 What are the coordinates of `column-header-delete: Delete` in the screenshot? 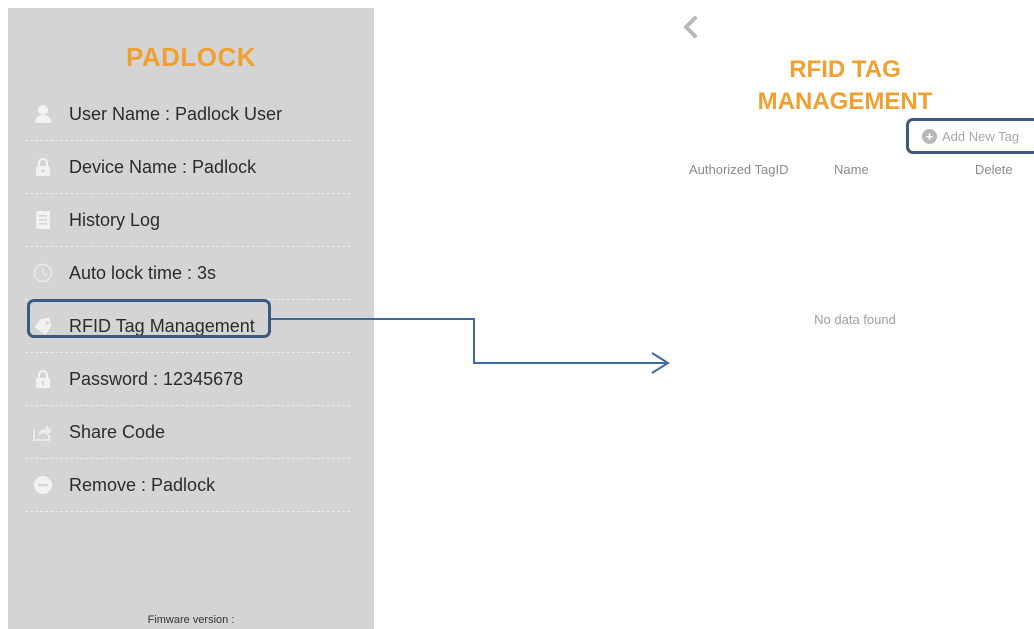 It's located at (994, 169).